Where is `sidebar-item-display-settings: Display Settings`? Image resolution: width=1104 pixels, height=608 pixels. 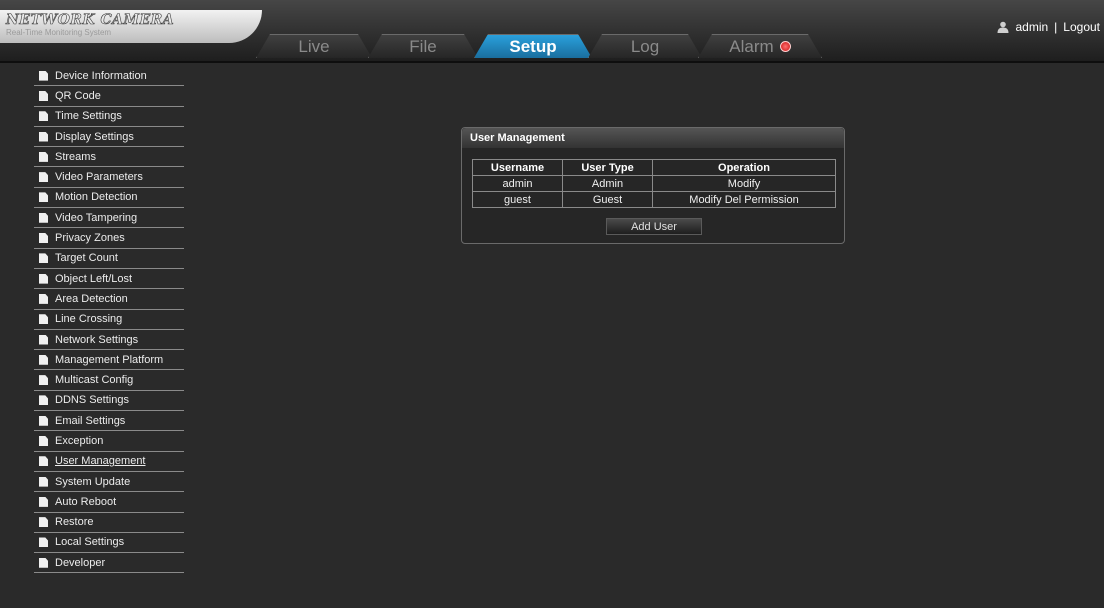 sidebar-item-display-settings: Display Settings is located at coordinates (109, 137).